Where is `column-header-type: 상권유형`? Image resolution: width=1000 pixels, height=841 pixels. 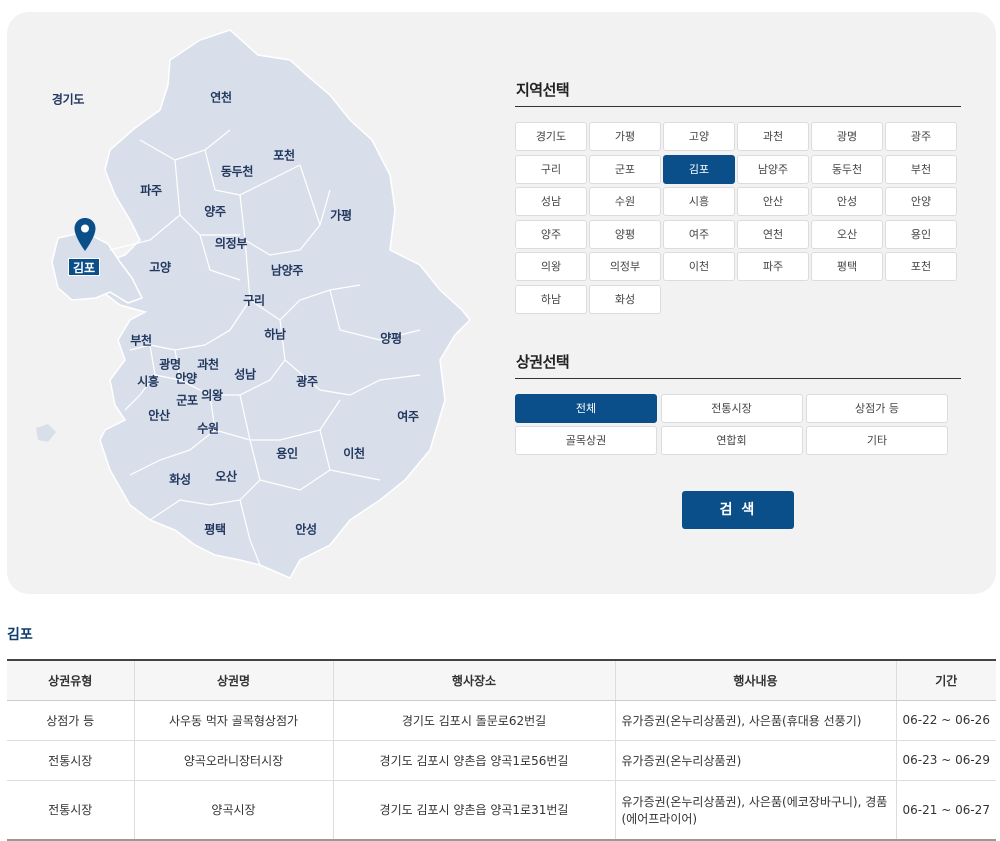 column-header-type: 상권유형 is located at coordinates (71, 680).